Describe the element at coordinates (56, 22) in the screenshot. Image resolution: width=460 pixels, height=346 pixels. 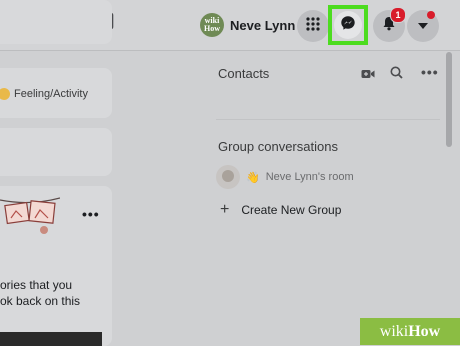
I see `create-post-card` at that location.